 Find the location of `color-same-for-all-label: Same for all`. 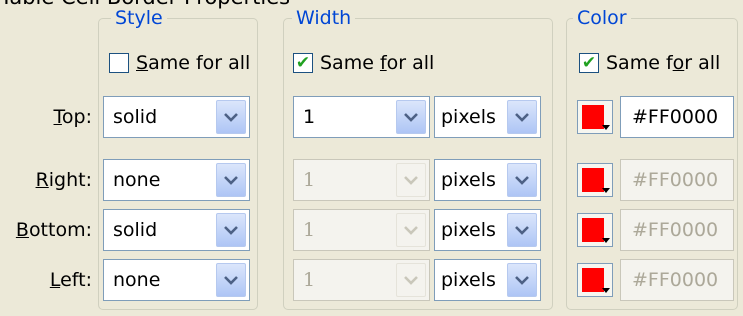

color-same-for-all-label: Same for all is located at coordinates (663, 63).